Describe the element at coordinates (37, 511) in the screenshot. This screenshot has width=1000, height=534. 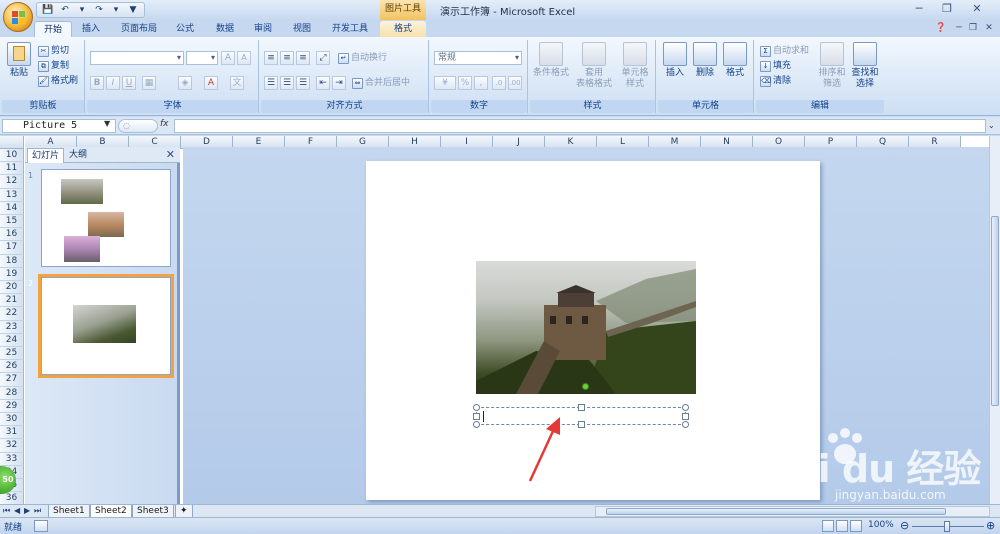
I see `last-sheet-icon: ⏭` at that location.